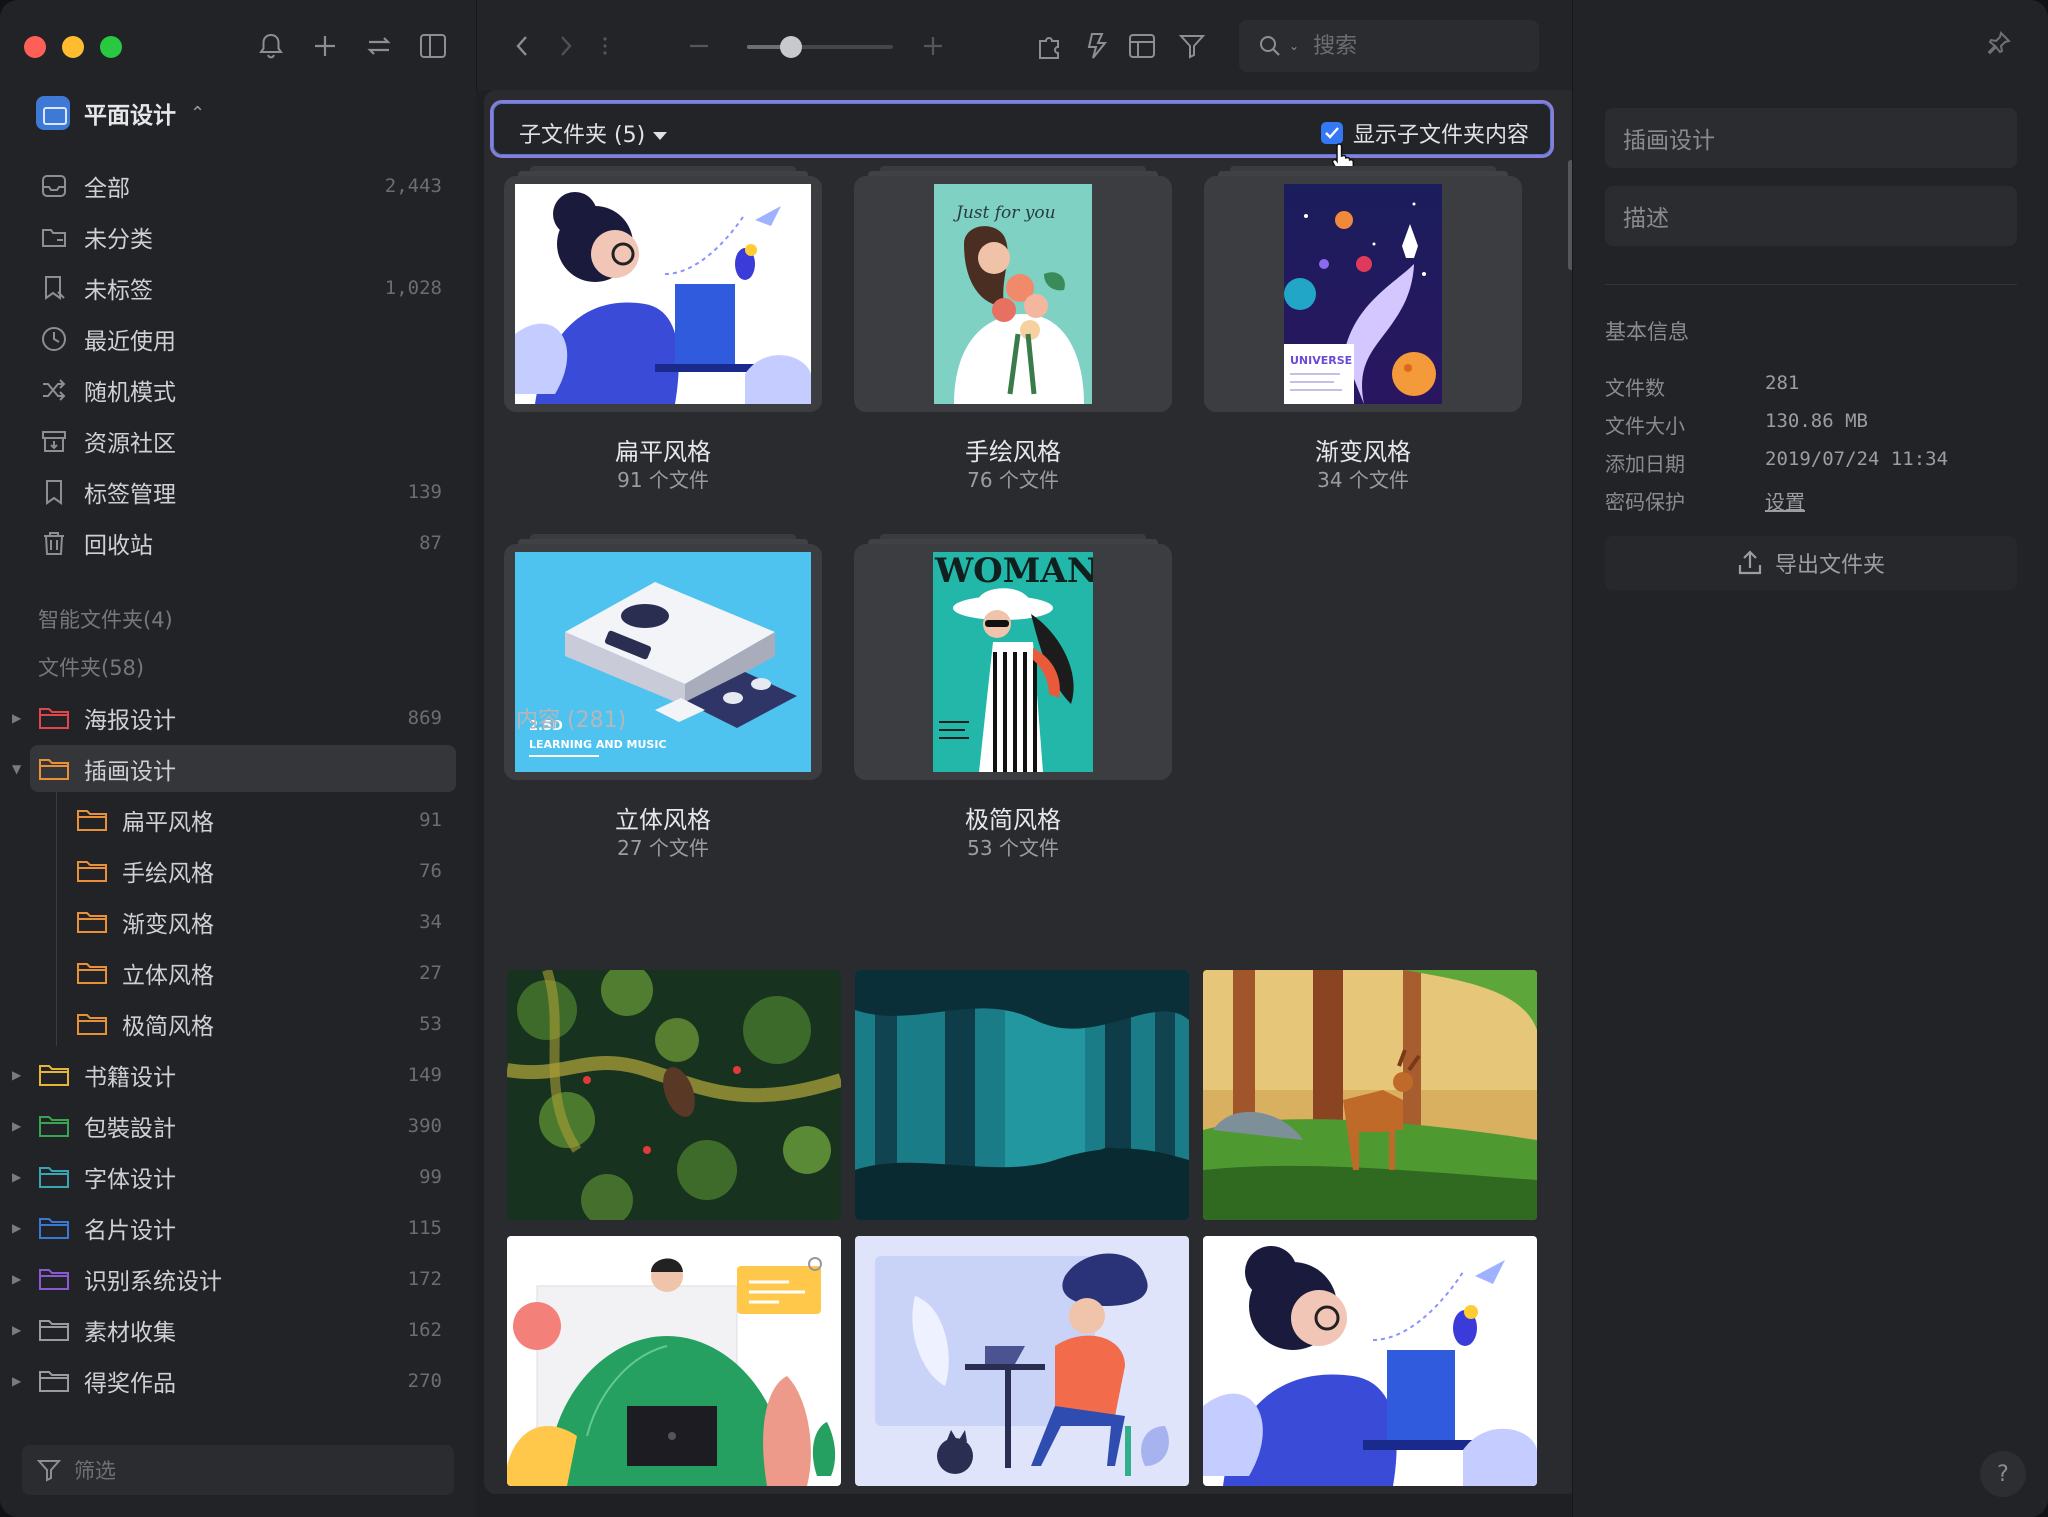 Image resolution: width=2048 pixels, height=1517 pixels. I want to click on folder-item: ▶ 名片设计 115, so click(238, 1227).